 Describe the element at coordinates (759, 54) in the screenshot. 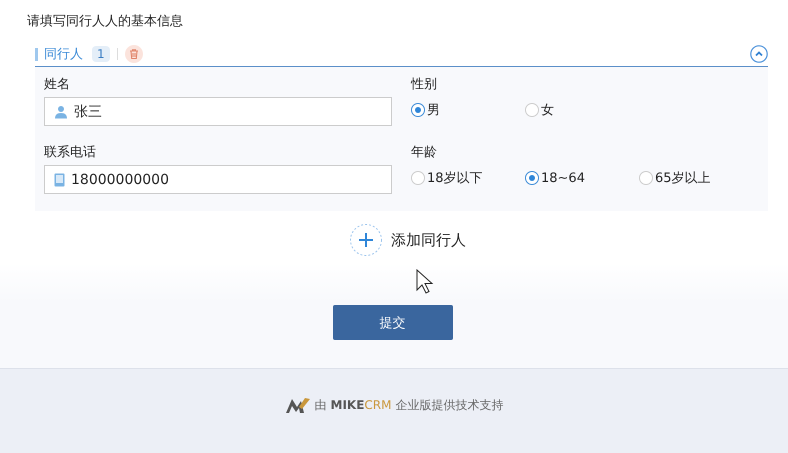

I see `collapse-icon` at that location.